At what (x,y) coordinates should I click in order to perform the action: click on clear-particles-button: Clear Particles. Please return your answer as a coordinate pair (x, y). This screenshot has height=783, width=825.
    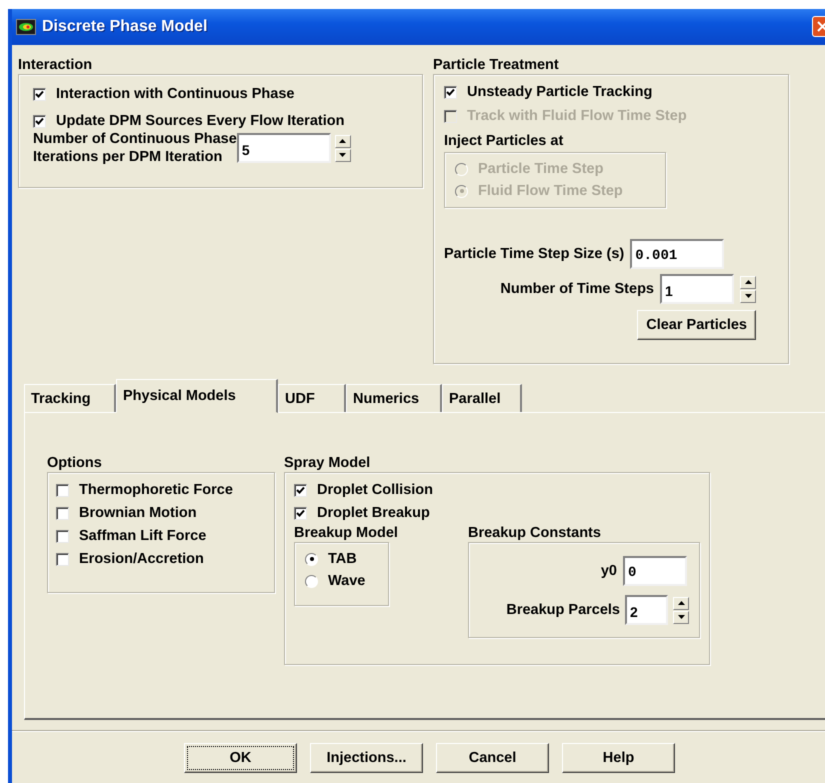
    Looking at the image, I should click on (696, 325).